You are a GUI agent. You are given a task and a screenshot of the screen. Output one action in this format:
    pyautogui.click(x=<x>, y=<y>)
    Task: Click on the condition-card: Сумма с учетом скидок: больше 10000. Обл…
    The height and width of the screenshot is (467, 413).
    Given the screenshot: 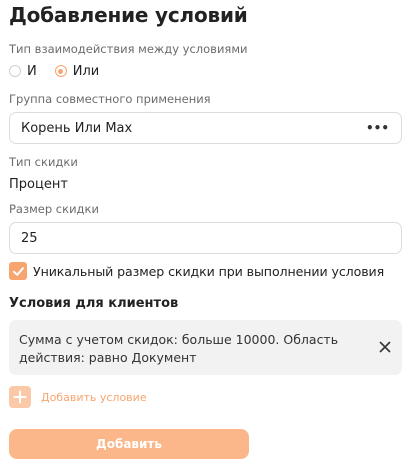 What is the action you would take?
    pyautogui.click(x=205, y=347)
    